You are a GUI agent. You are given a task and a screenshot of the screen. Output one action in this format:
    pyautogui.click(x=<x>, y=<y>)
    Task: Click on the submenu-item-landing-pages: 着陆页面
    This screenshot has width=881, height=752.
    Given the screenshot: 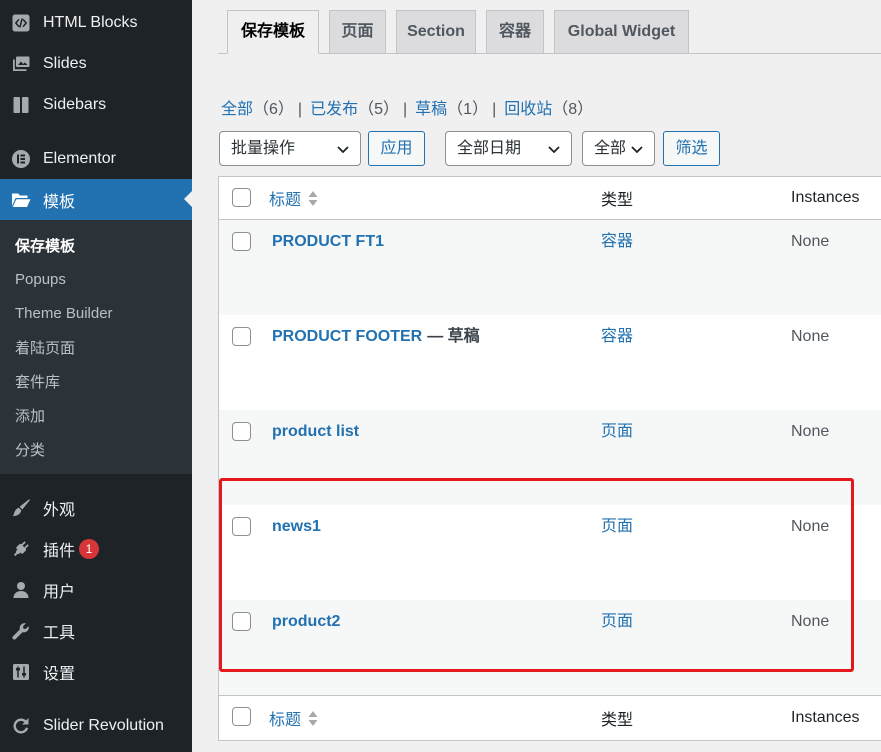 What is the action you would take?
    pyautogui.click(x=96, y=347)
    